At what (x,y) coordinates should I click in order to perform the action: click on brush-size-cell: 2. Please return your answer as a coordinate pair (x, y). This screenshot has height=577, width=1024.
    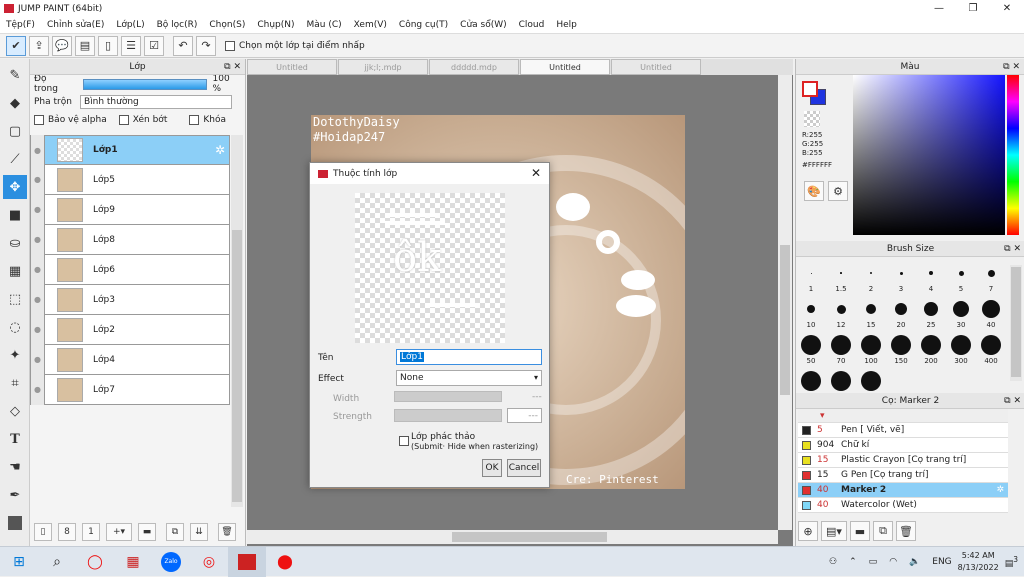
    Looking at the image, I should click on (871, 277).